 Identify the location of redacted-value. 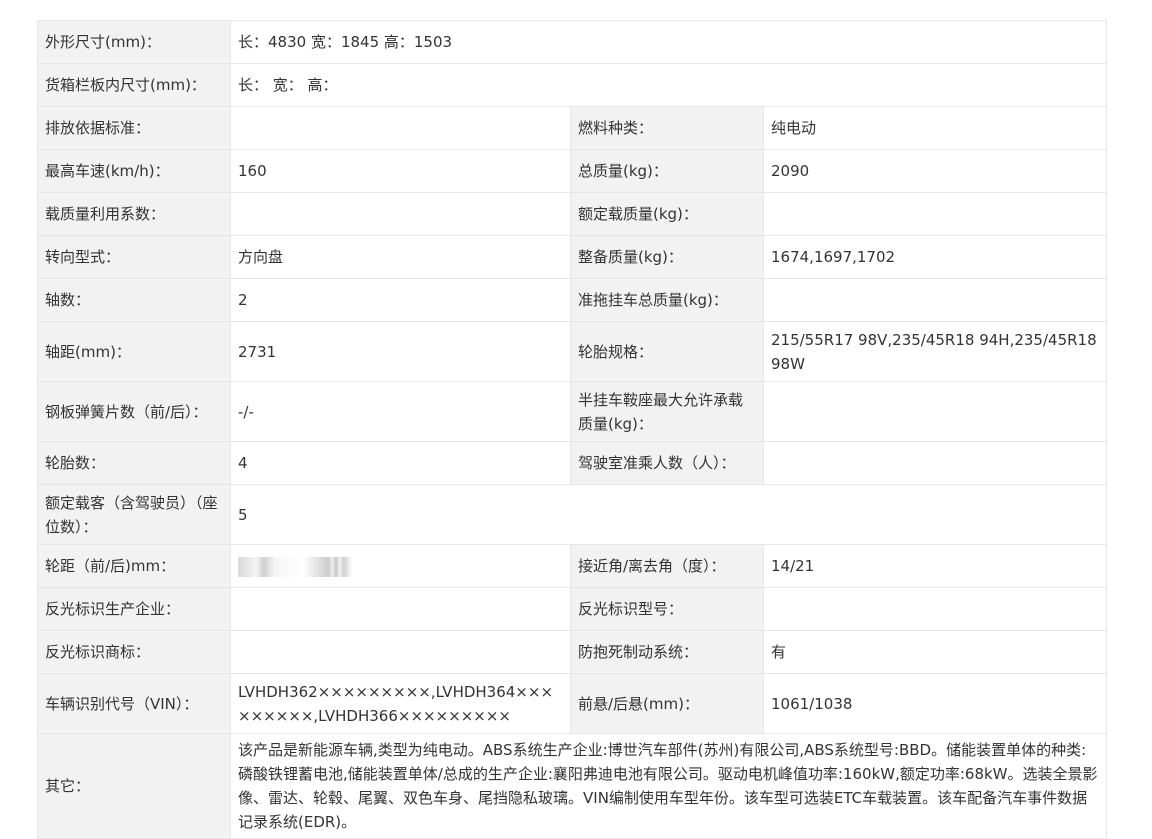
(330, 566).